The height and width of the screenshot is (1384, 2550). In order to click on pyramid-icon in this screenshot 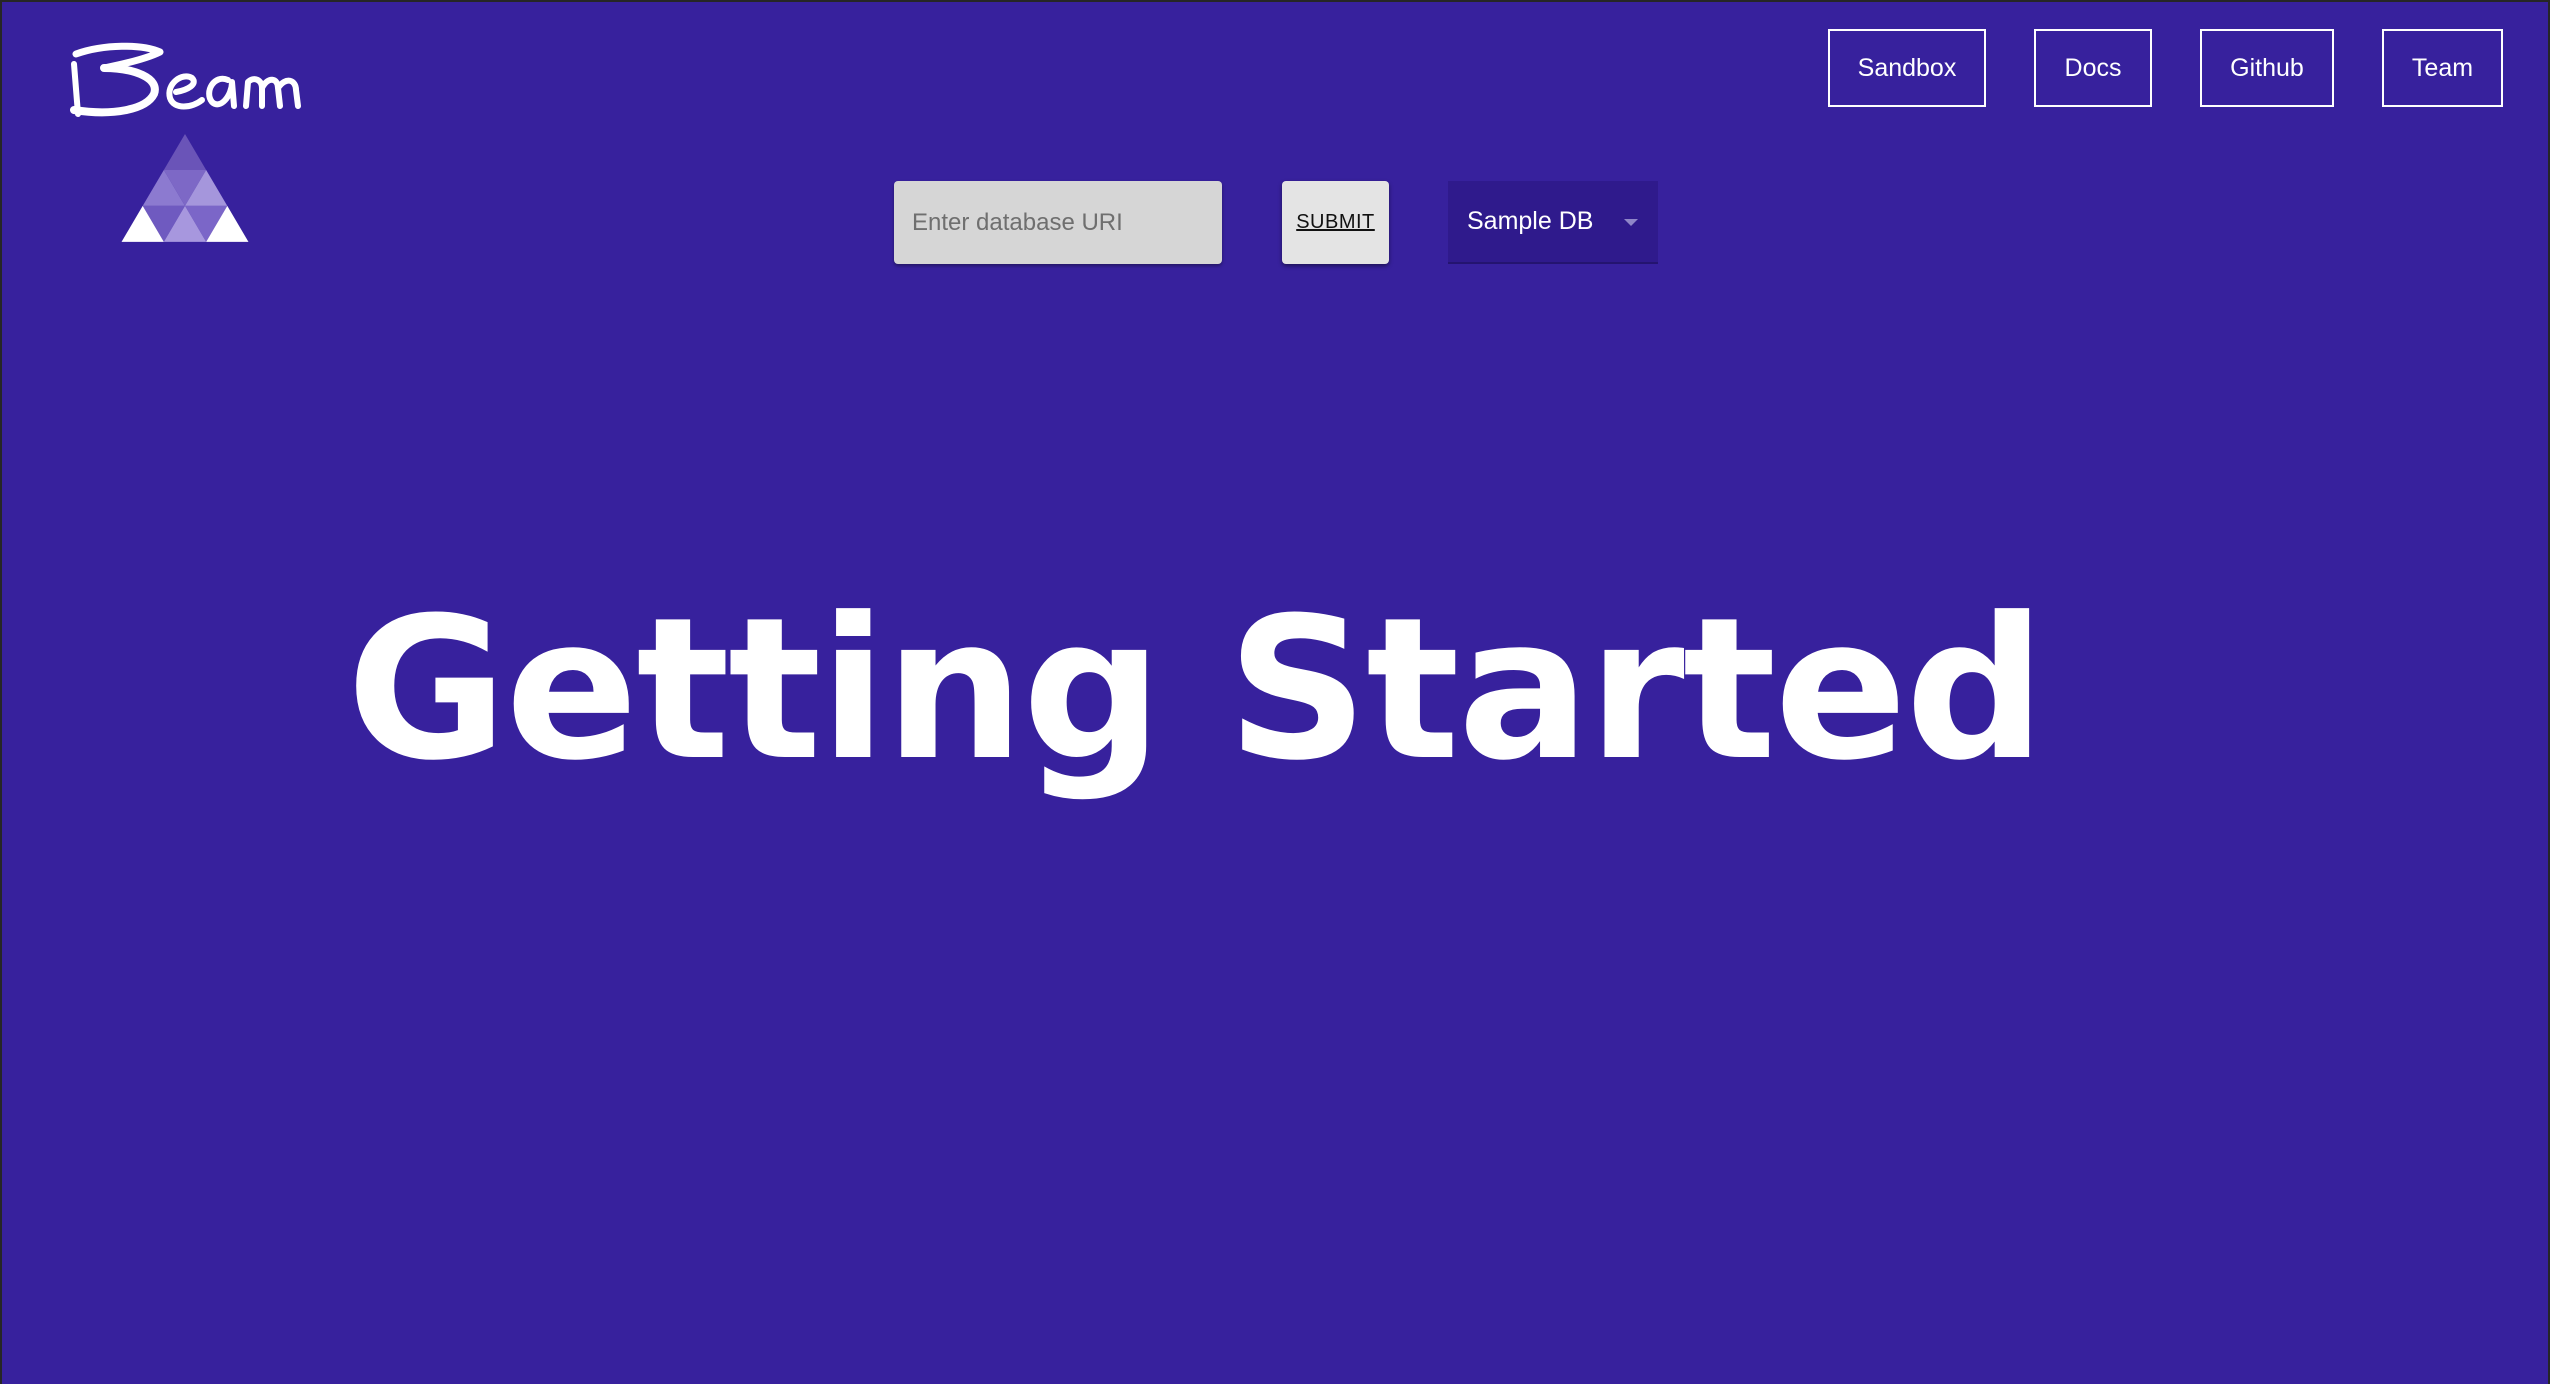, I will do `click(185, 188)`.